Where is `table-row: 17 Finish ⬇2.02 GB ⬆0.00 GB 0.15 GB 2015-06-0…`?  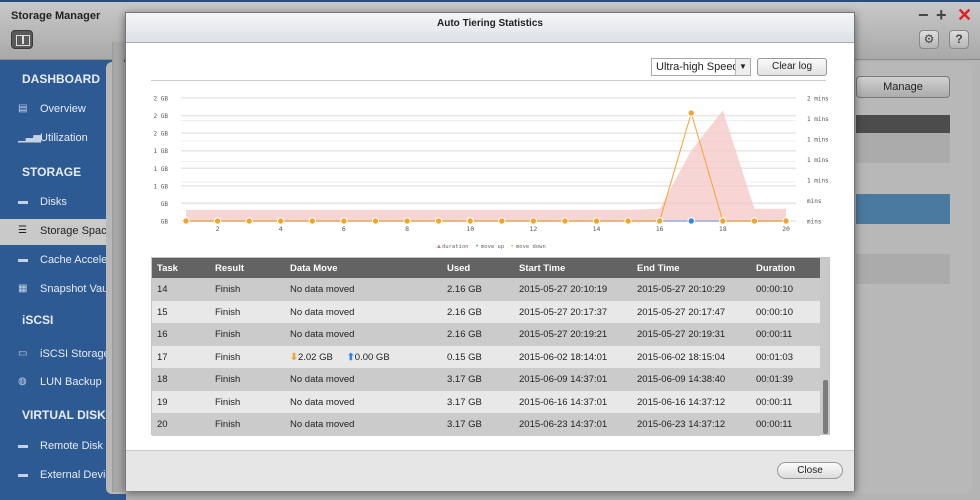
table-row: 17 Finish ⬇2.02 GB ⬆0.00 GB 0.15 GB 2015-06-0… is located at coordinates (486, 356).